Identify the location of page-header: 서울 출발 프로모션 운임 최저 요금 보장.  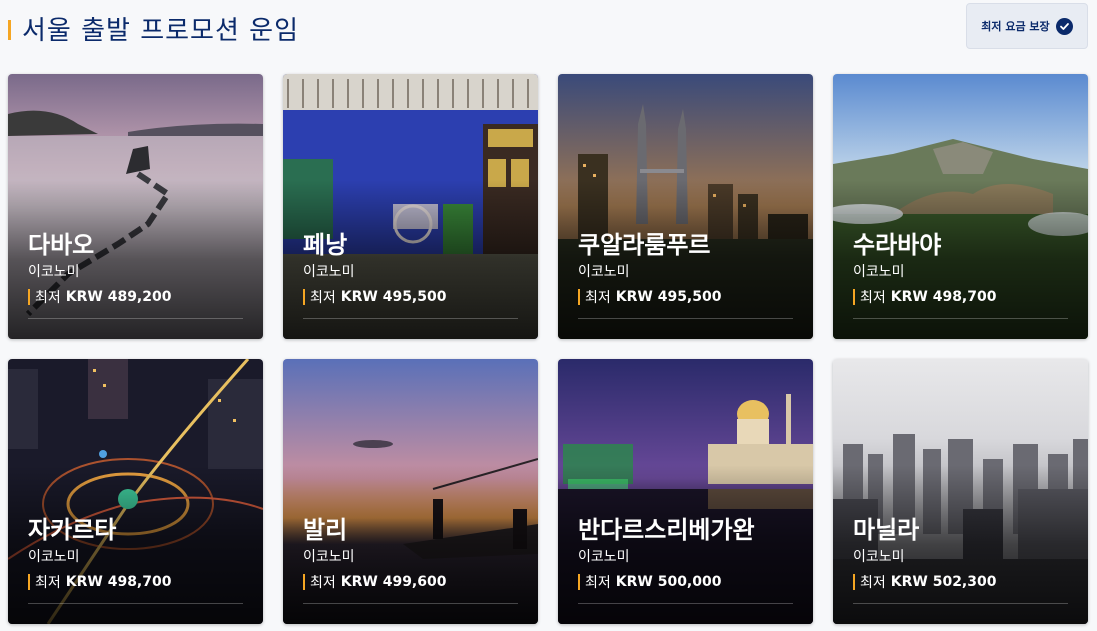
(548, 30).